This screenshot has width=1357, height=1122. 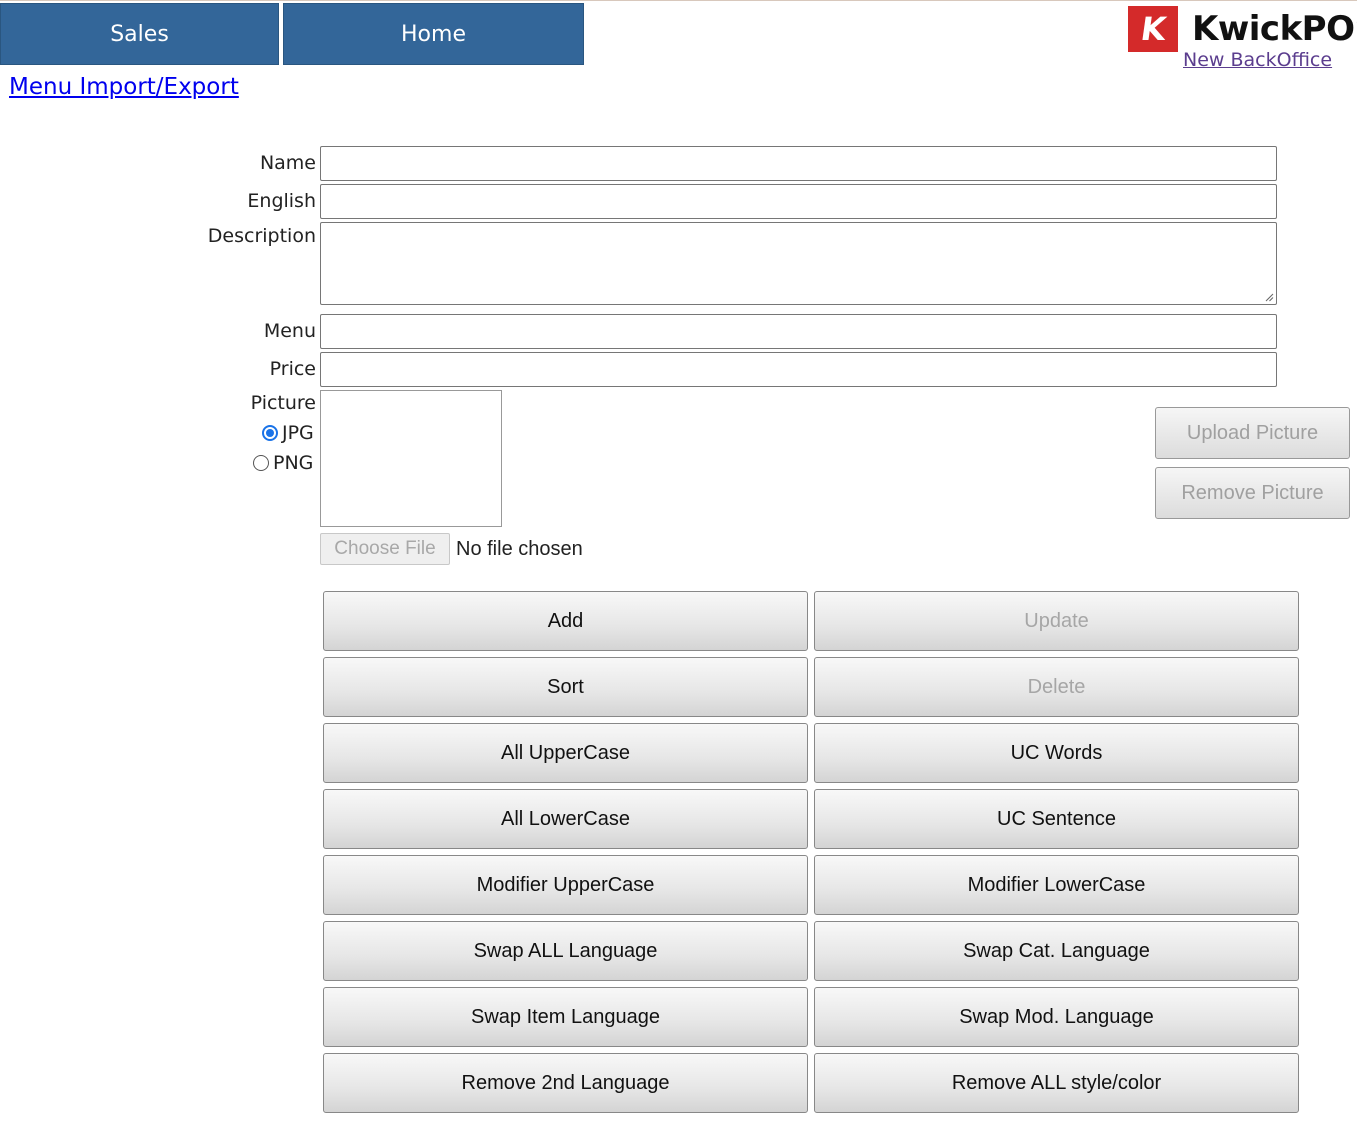 What do you see at coordinates (411, 458) in the screenshot?
I see `picture-preview` at bounding box center [411, 458].